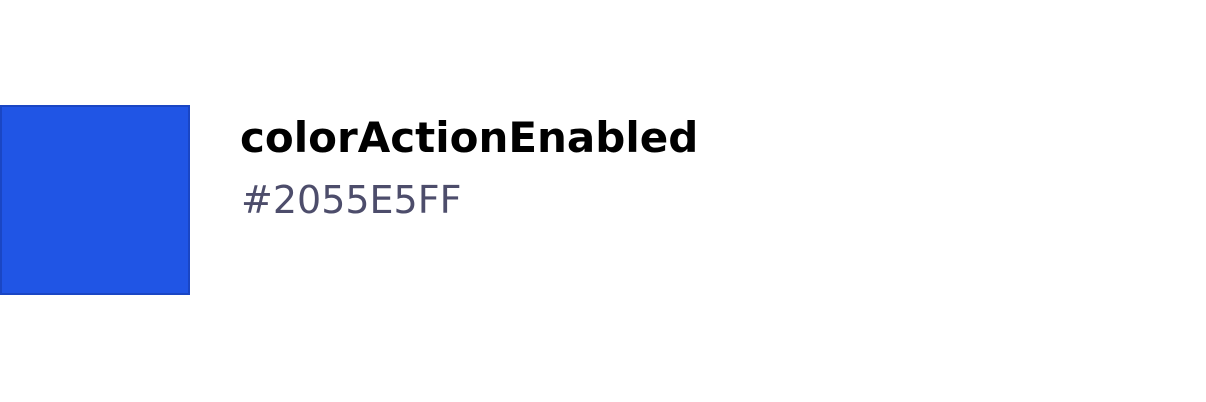 This screenshot has height=402, width=1206. What do you see at coordinates (351, 200) in the screenshot?
I see `token-value: #2055E5FF` at bounding box center [351, 200].